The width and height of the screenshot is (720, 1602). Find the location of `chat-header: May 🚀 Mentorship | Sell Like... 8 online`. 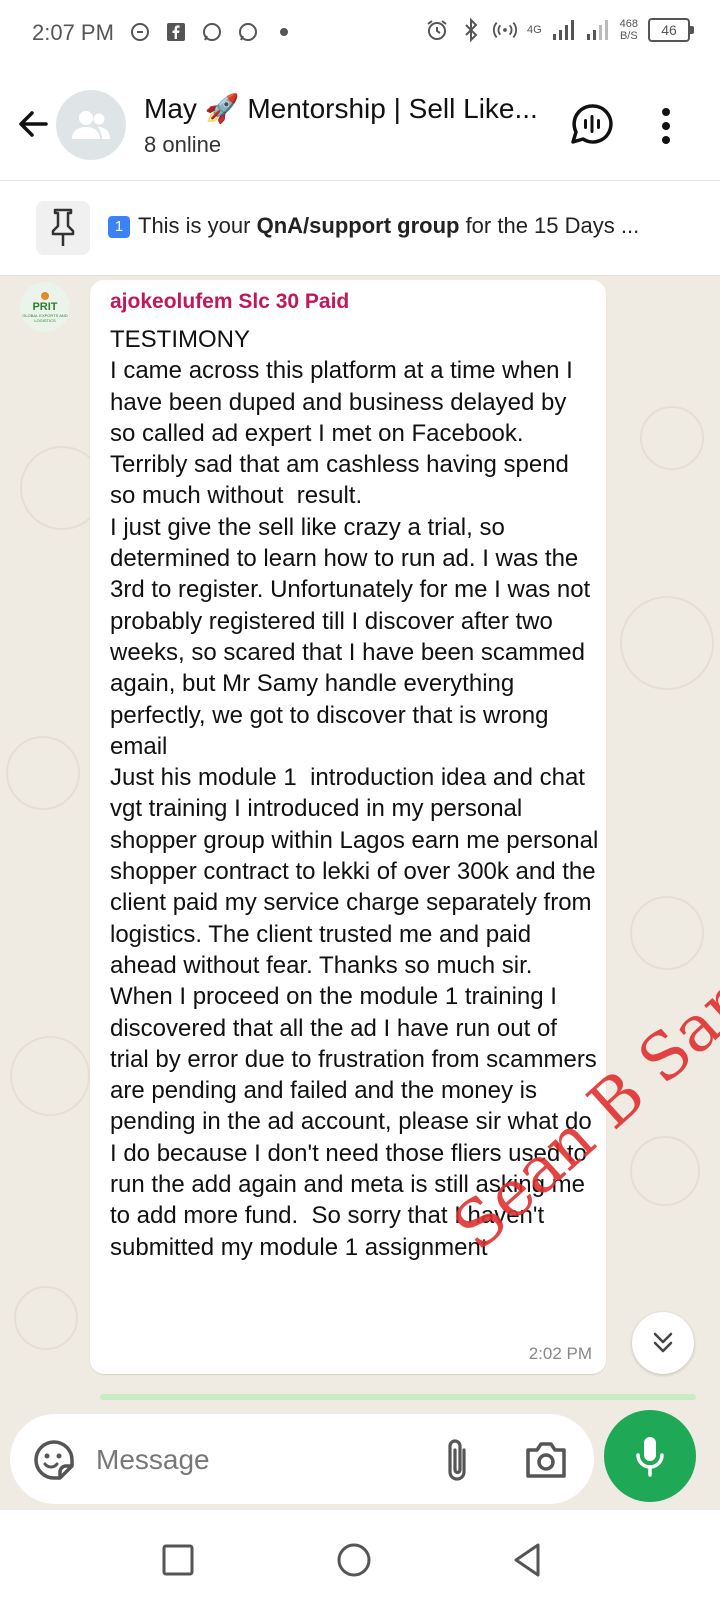

chat-header: May 🚀 Mentorship | Sell Like... 8 online is located at coordinates (360, 126).